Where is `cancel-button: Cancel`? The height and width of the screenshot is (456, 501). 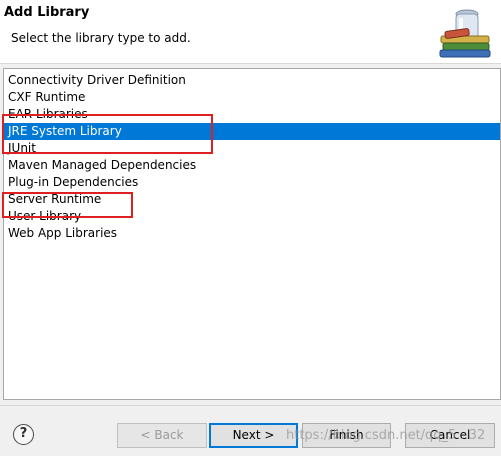 cancel-button: Cancel is located at coordinates (450, 435).